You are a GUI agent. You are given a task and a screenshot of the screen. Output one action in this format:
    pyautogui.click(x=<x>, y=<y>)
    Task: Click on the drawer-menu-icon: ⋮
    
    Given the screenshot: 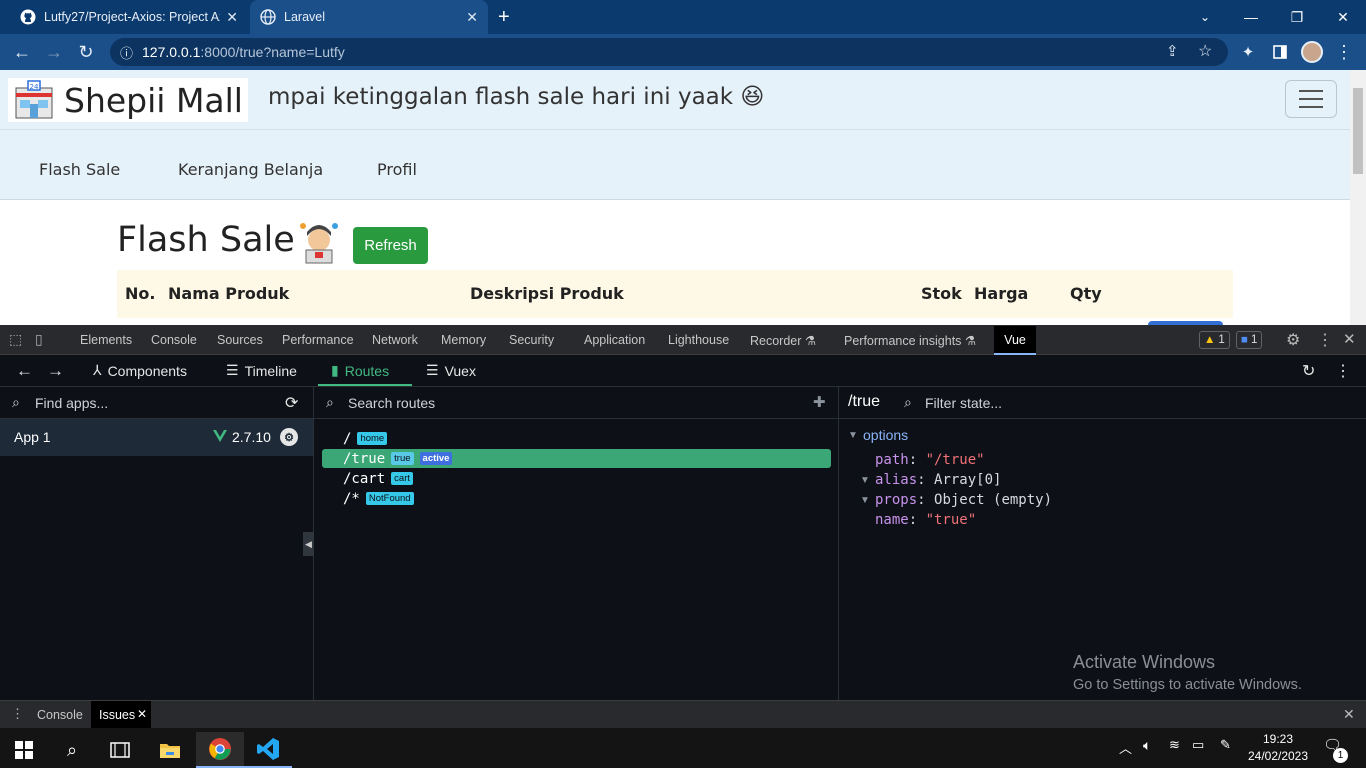 What is the action you would take?
    pyautogui.click(x=17, y=714)
    